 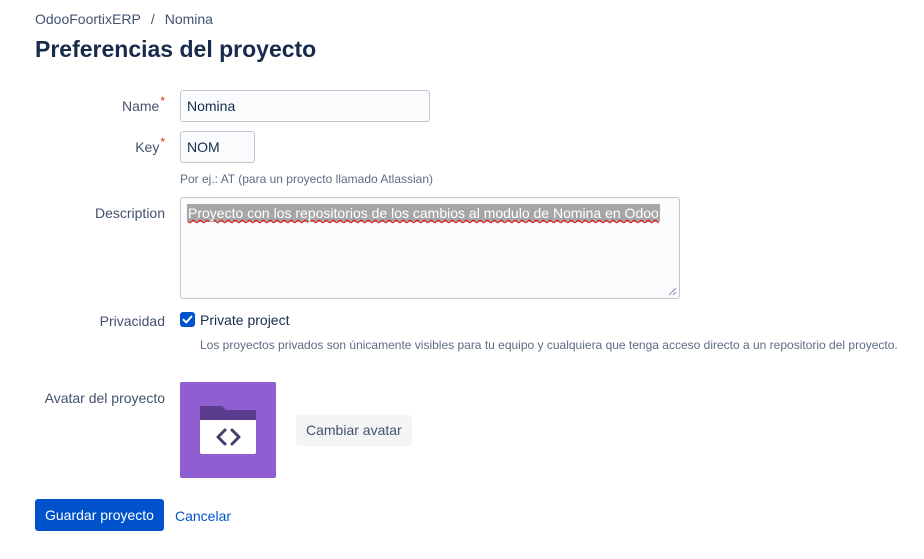 I want to click on project-avatar, so click(x=228, y=430).